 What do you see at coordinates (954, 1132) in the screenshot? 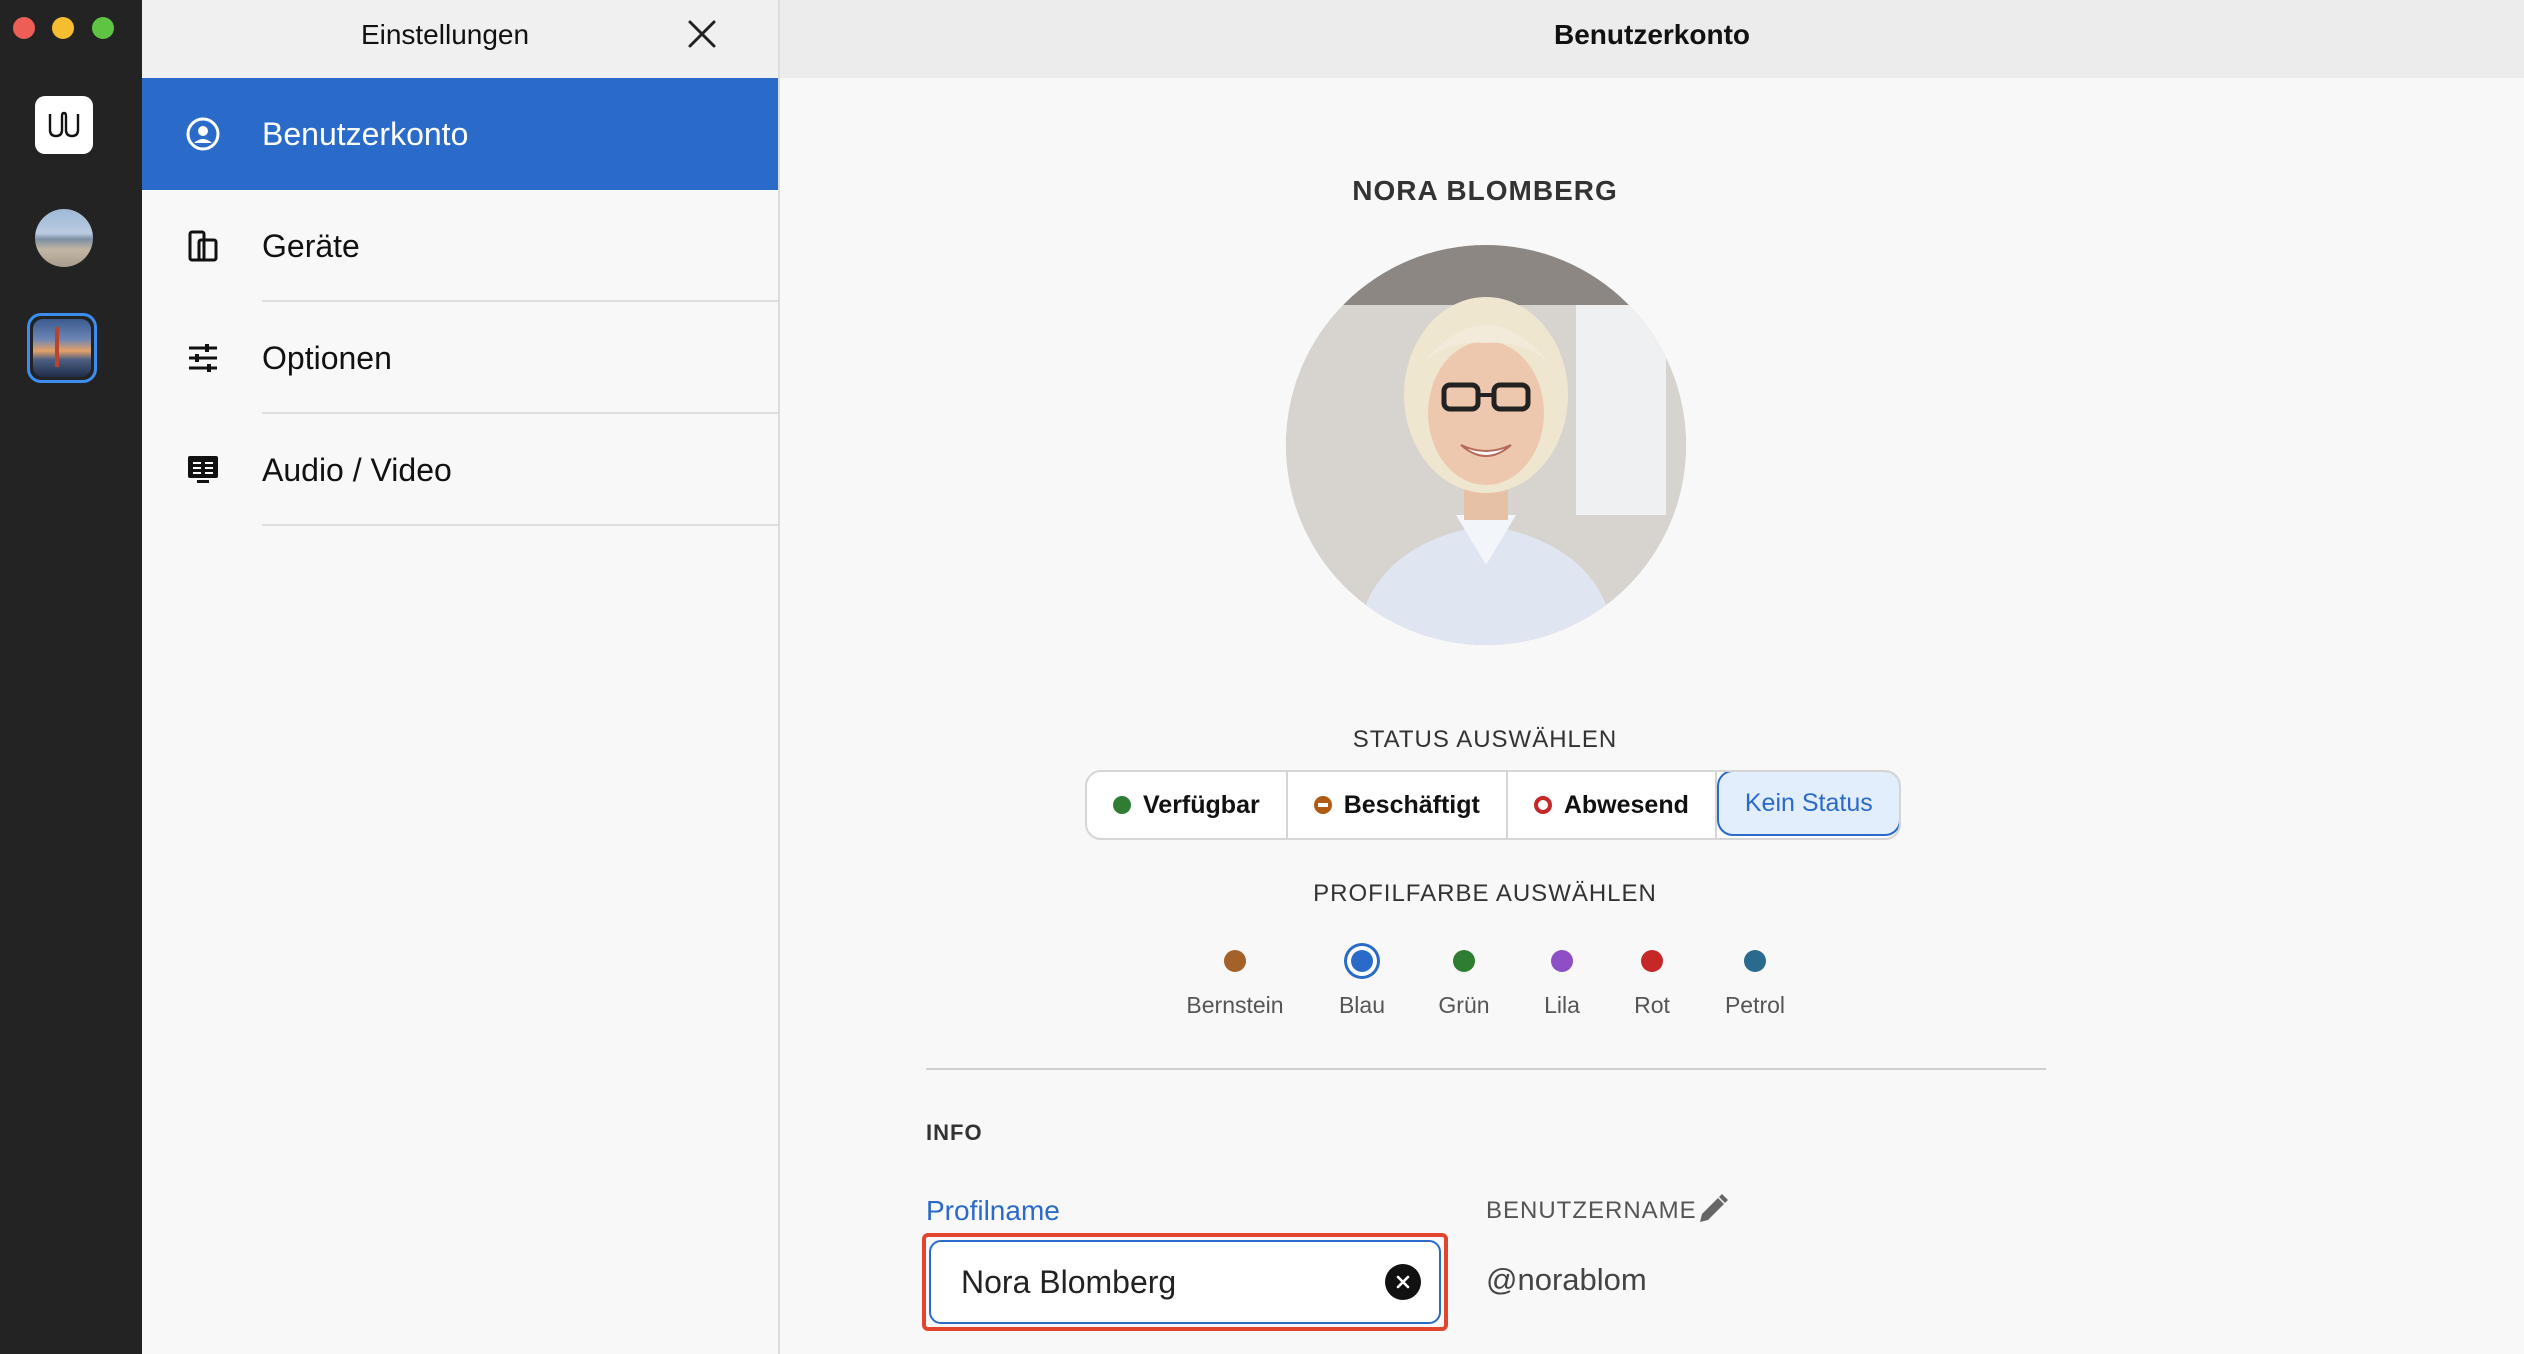
I see `info-heading: INFO` at bounding box center [954, 1132].